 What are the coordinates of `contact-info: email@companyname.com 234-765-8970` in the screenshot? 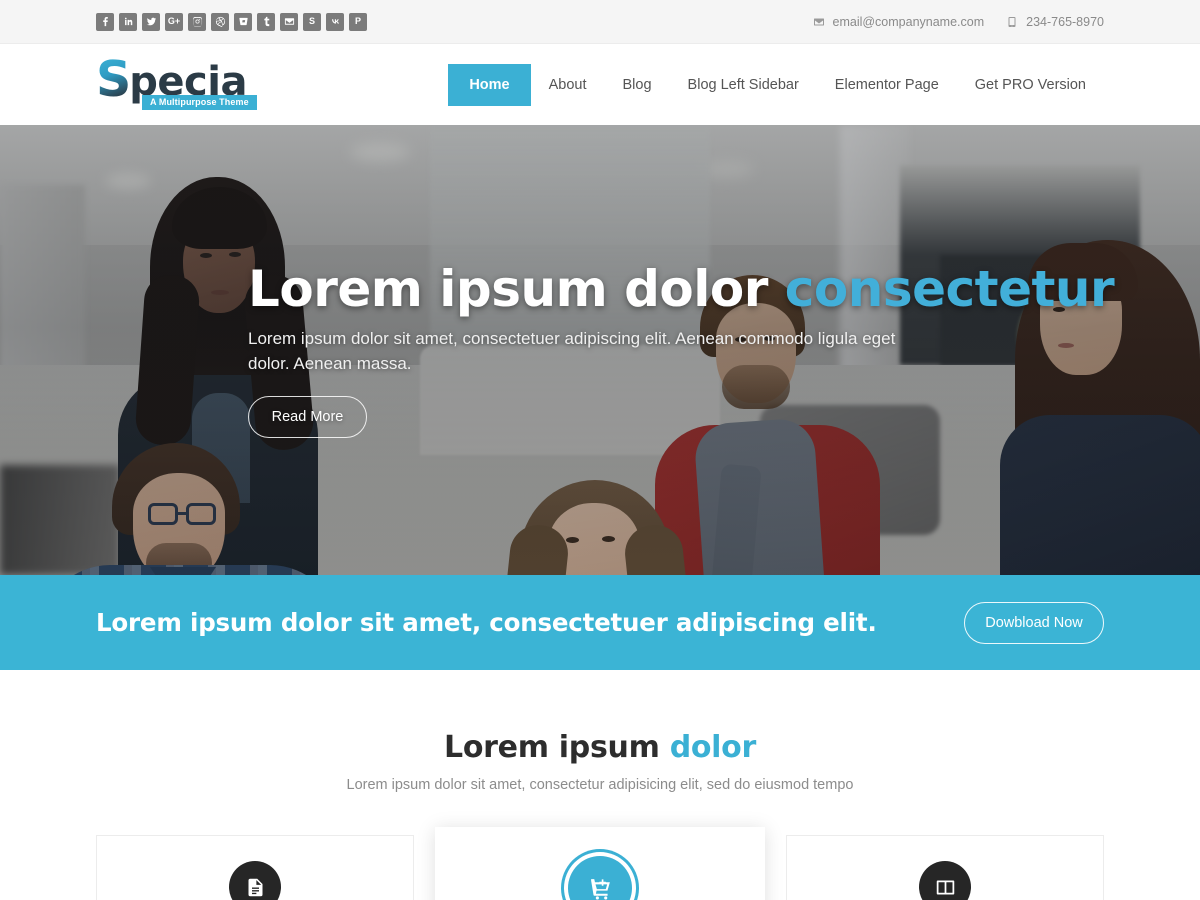 It's located at (958, 21).